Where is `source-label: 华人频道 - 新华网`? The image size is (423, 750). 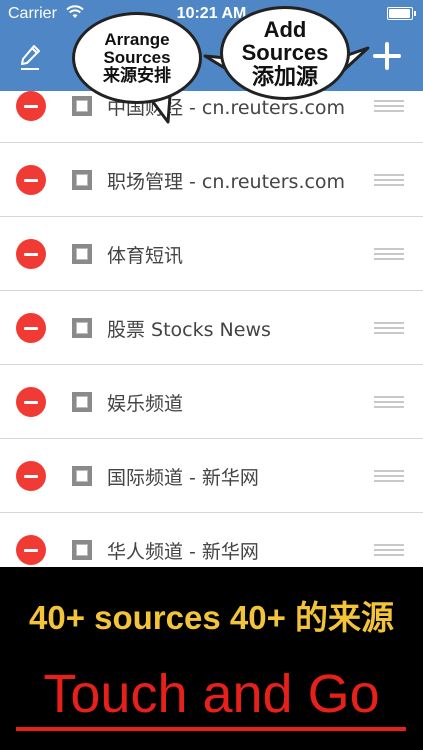
source-label: 华人频道 - 新华网 is located at coordinates (183, 552).